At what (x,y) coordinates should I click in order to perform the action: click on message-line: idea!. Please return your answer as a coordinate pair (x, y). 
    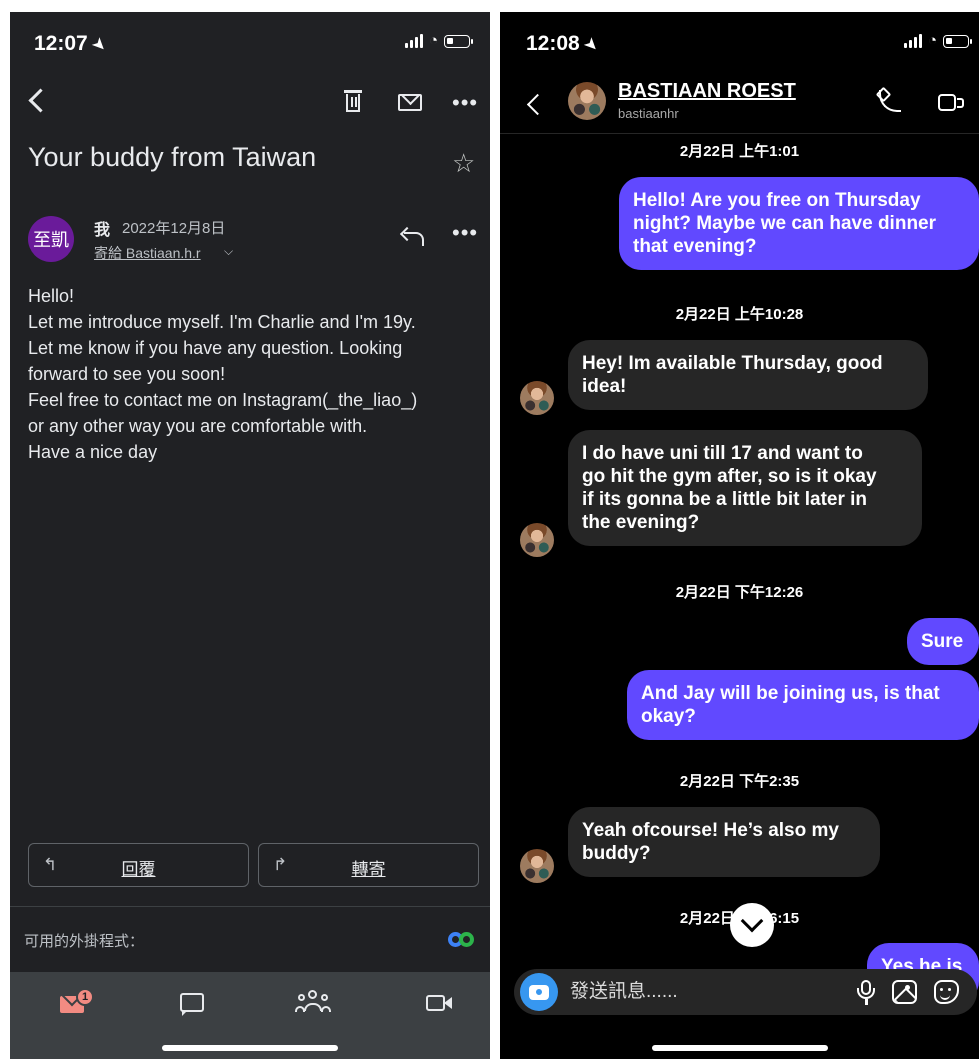
    Looking at the image, I should click on (604, 386).